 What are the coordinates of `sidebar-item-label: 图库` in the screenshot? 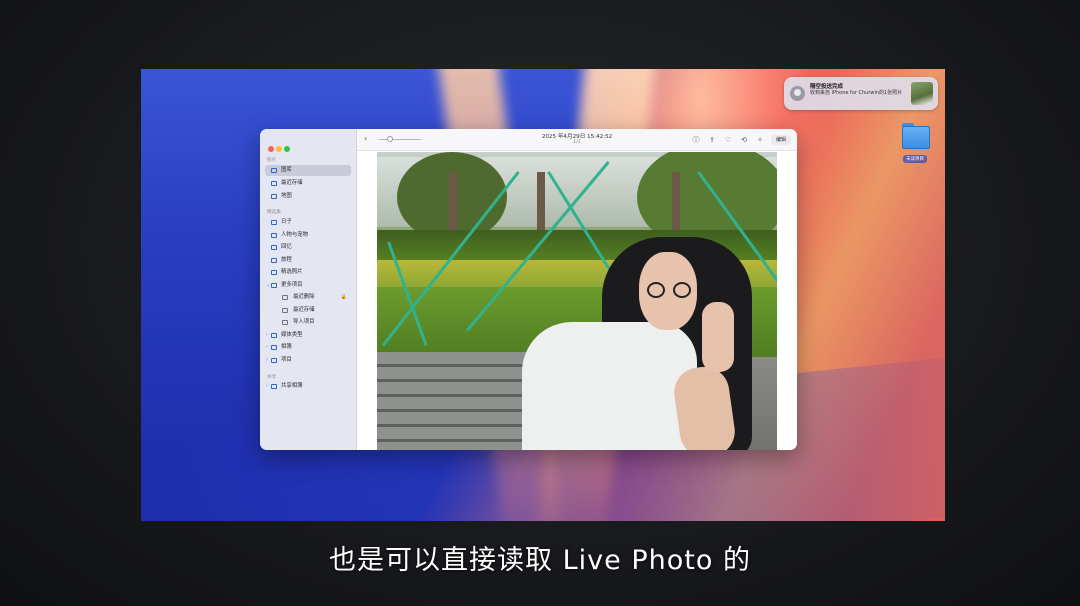 It's located at (286, 170).